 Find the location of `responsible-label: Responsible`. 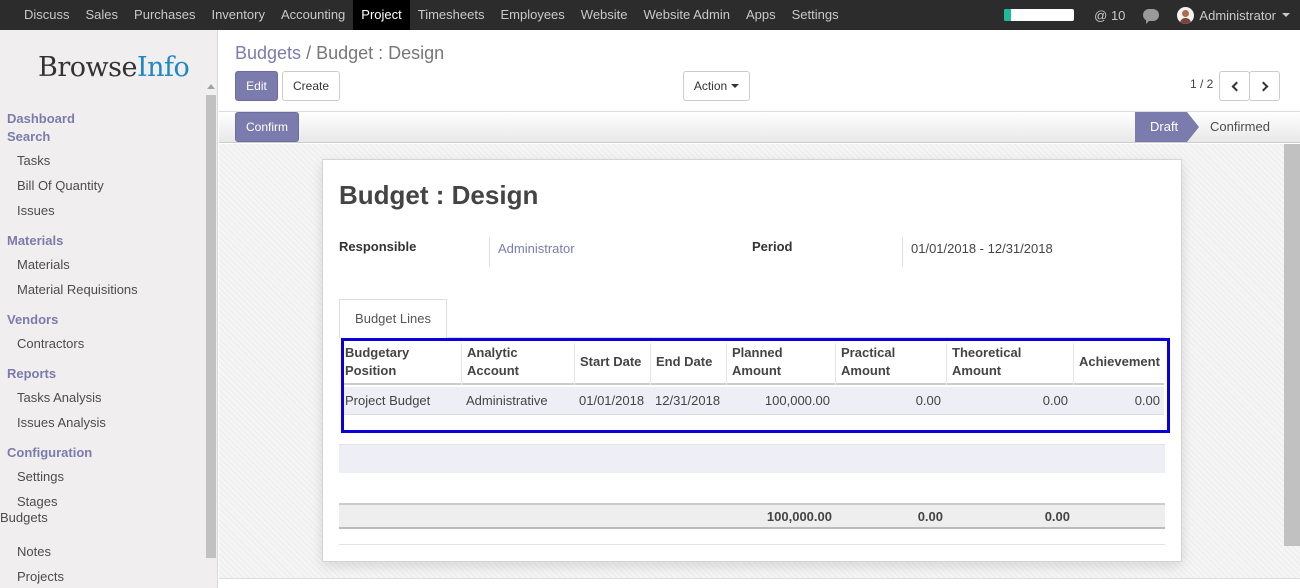

responsible-label: Responsible is located at coordinates (378, 246).